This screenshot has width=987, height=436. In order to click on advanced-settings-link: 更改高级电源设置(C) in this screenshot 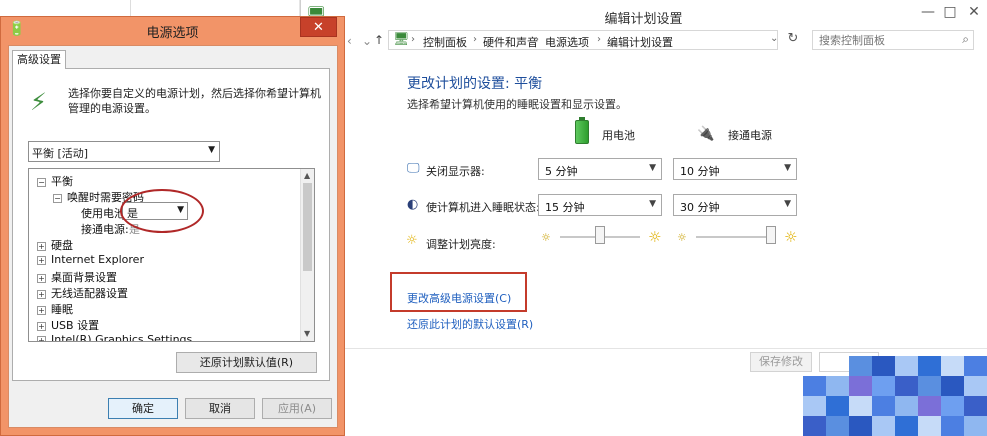, I will do `click(459, 298)`.